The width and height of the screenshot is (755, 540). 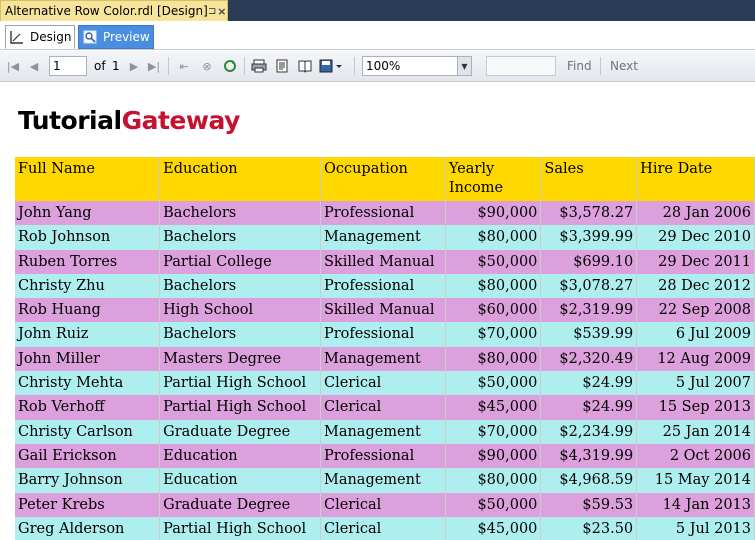 What do you see at coordinates (222, 11) in the screenshot?
I see `close-icon: ×` at bounding box center [222, 11].